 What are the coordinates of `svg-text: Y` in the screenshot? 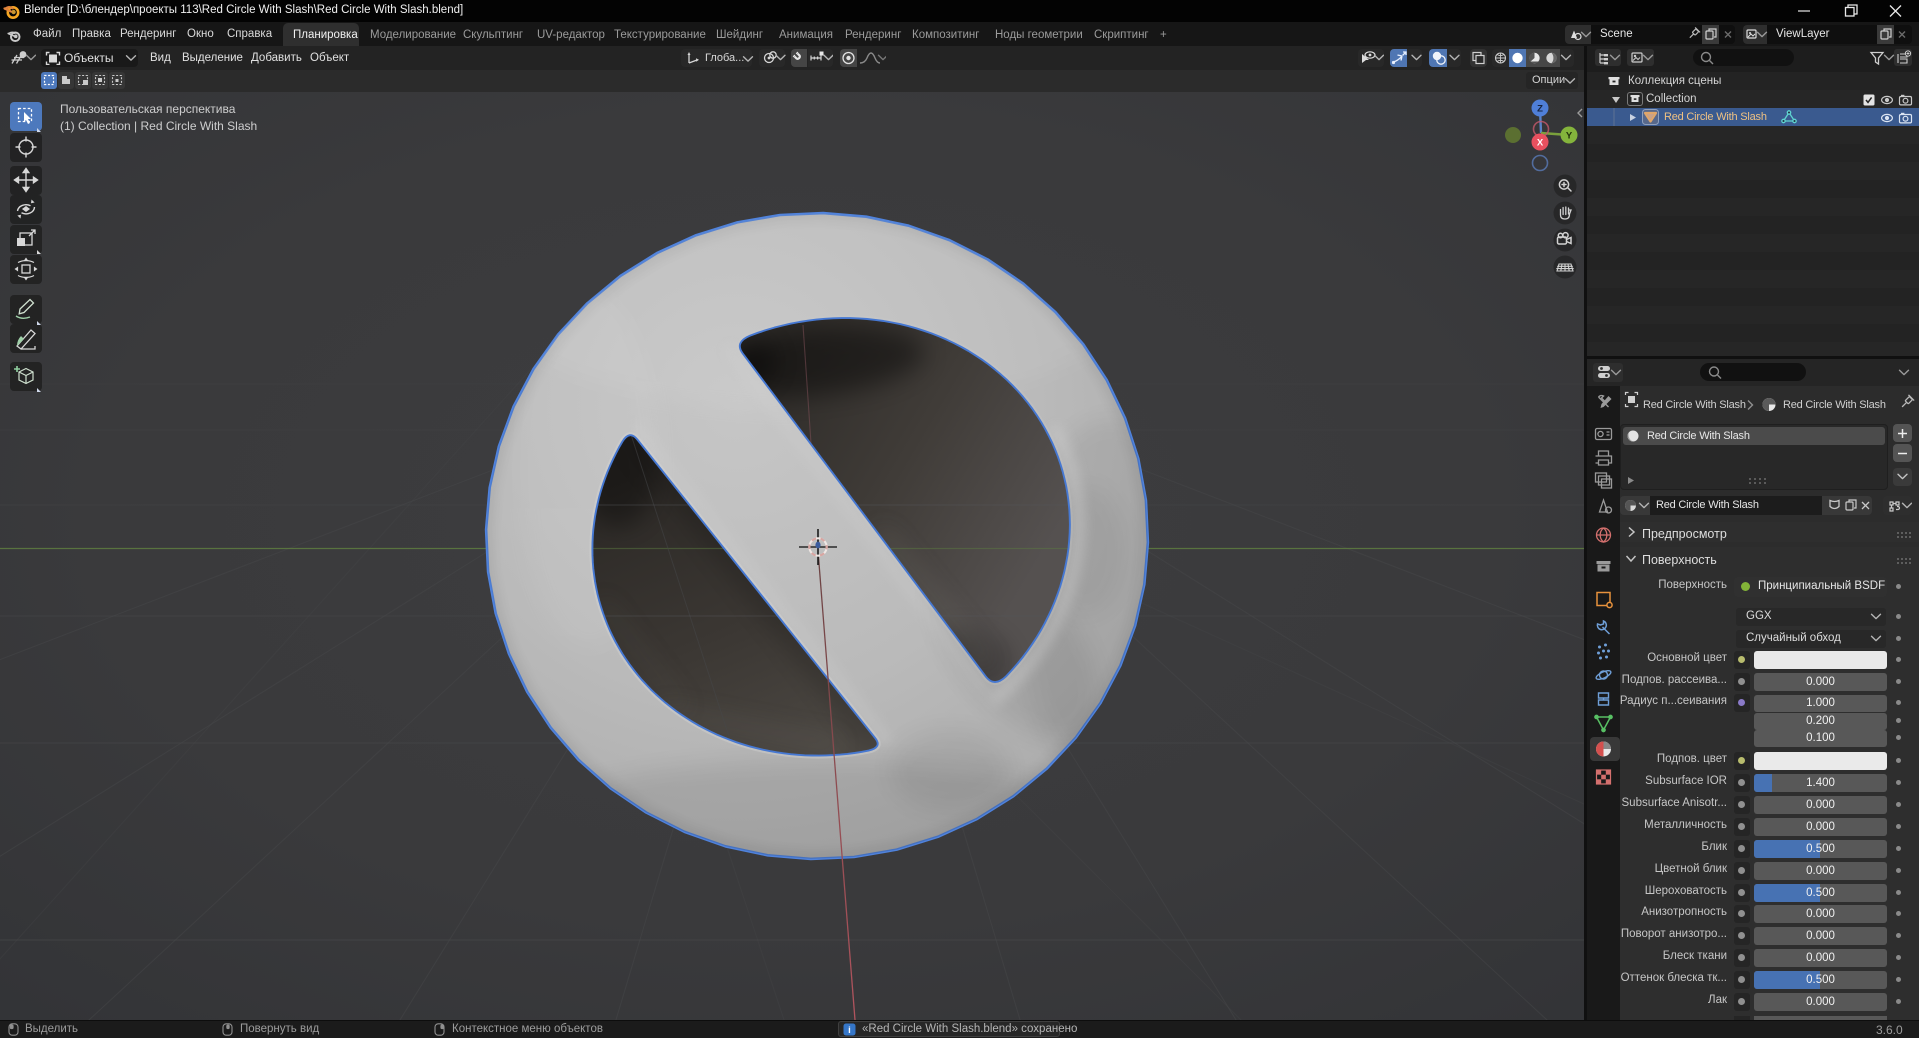 It's located at (1569, 136).